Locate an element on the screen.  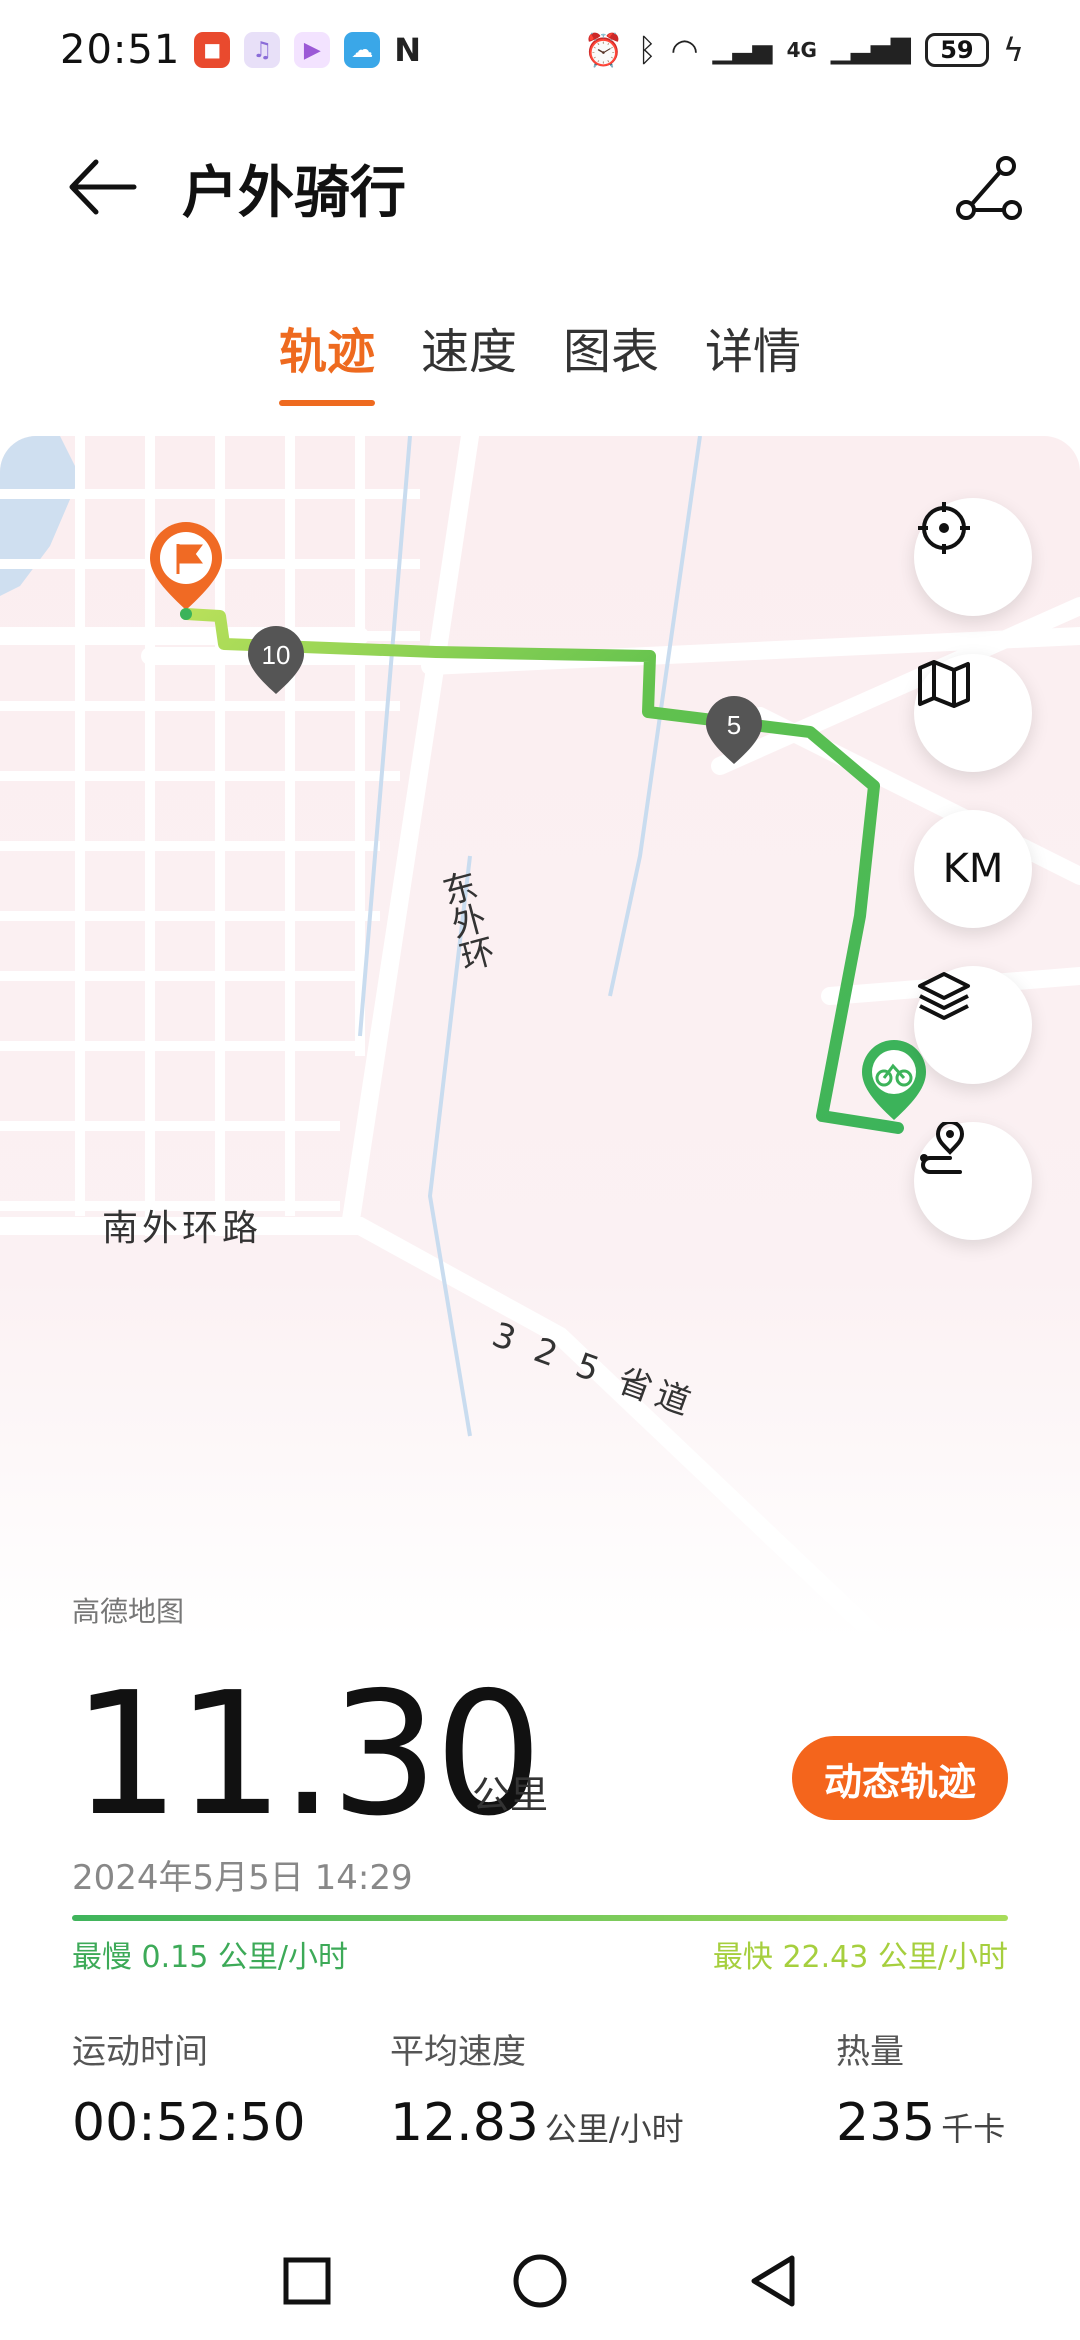
distance-value: 11.30 is located at coordinates (307, 1755).